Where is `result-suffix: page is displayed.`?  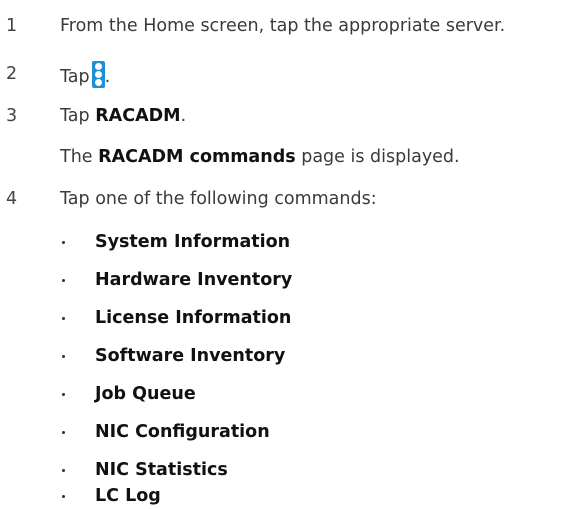
result-suffix: page is displayed. is located at coordinates (377, 157).